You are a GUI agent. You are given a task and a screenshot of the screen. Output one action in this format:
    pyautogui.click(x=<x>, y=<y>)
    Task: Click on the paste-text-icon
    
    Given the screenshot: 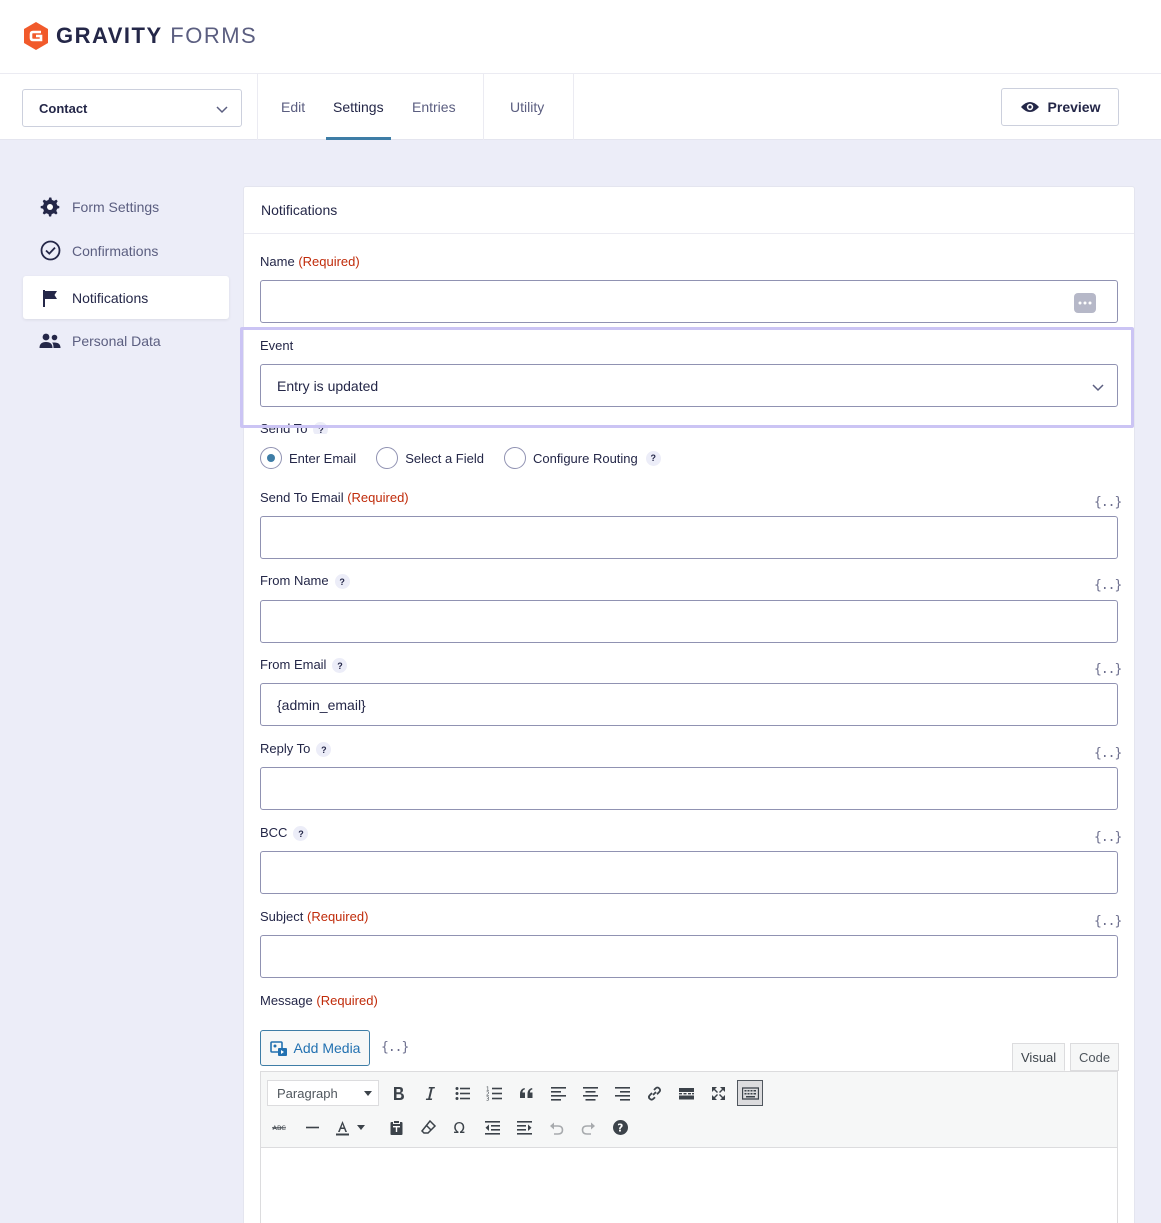 What is the action you would take?
    pyautogui.click(x=396, y=1127)
    